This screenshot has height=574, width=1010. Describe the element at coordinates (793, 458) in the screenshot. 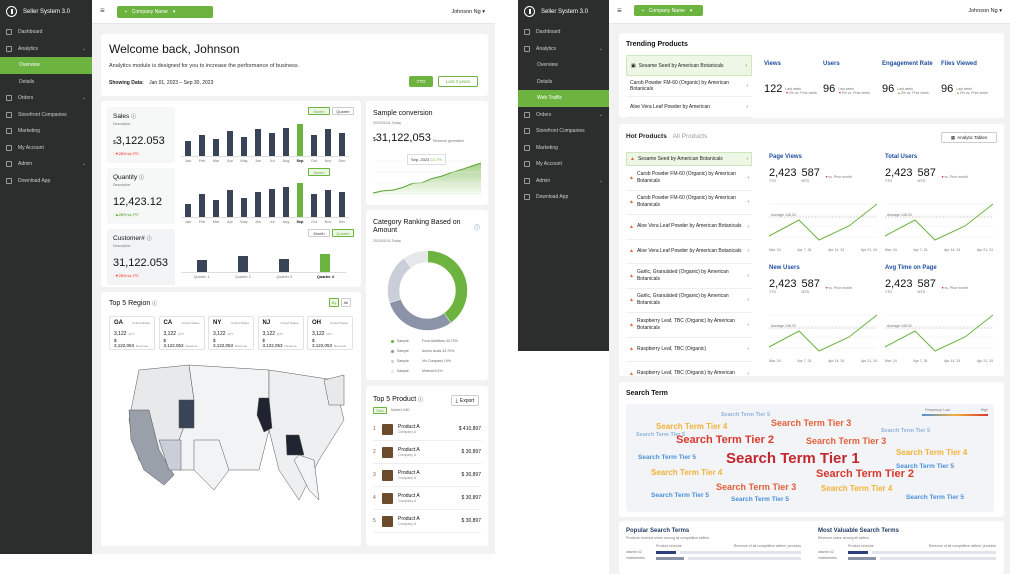

I see `search-term: Search Term Tier 1` at that location.